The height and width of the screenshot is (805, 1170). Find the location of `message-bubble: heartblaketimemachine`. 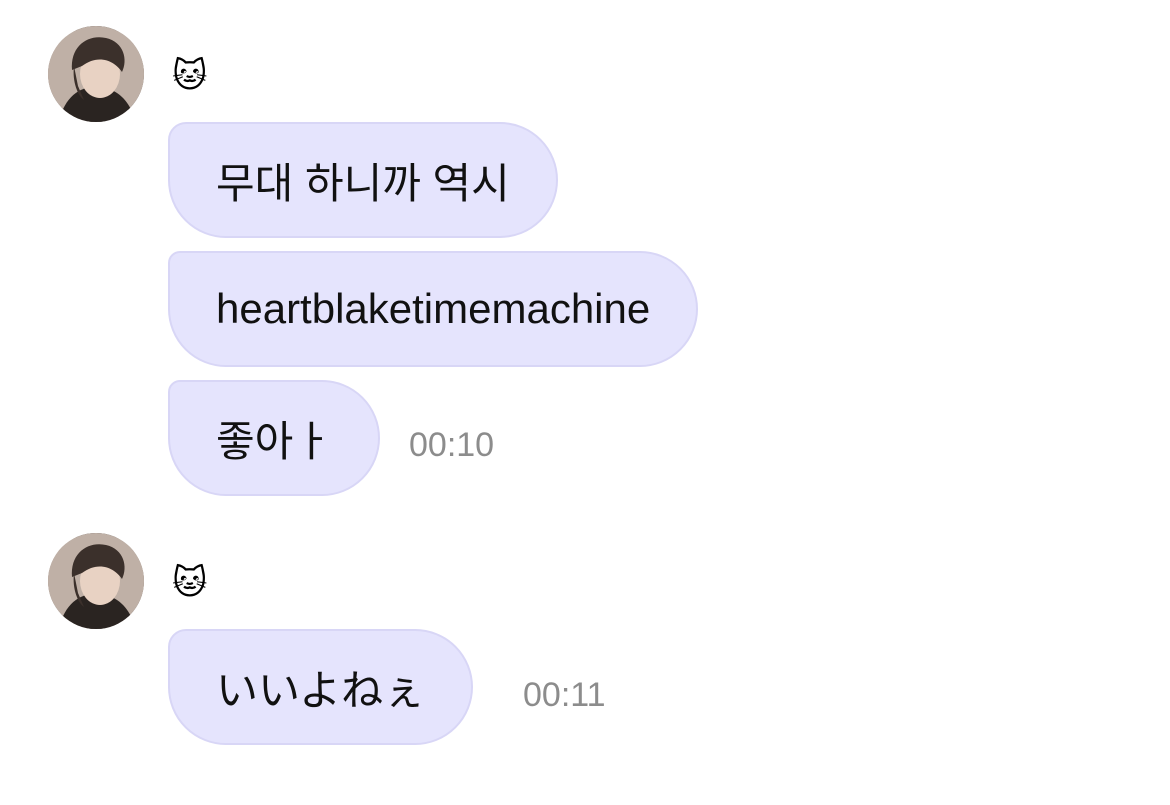

message-bubble: heartblaketimemachine is located at coordinates (433, 309).